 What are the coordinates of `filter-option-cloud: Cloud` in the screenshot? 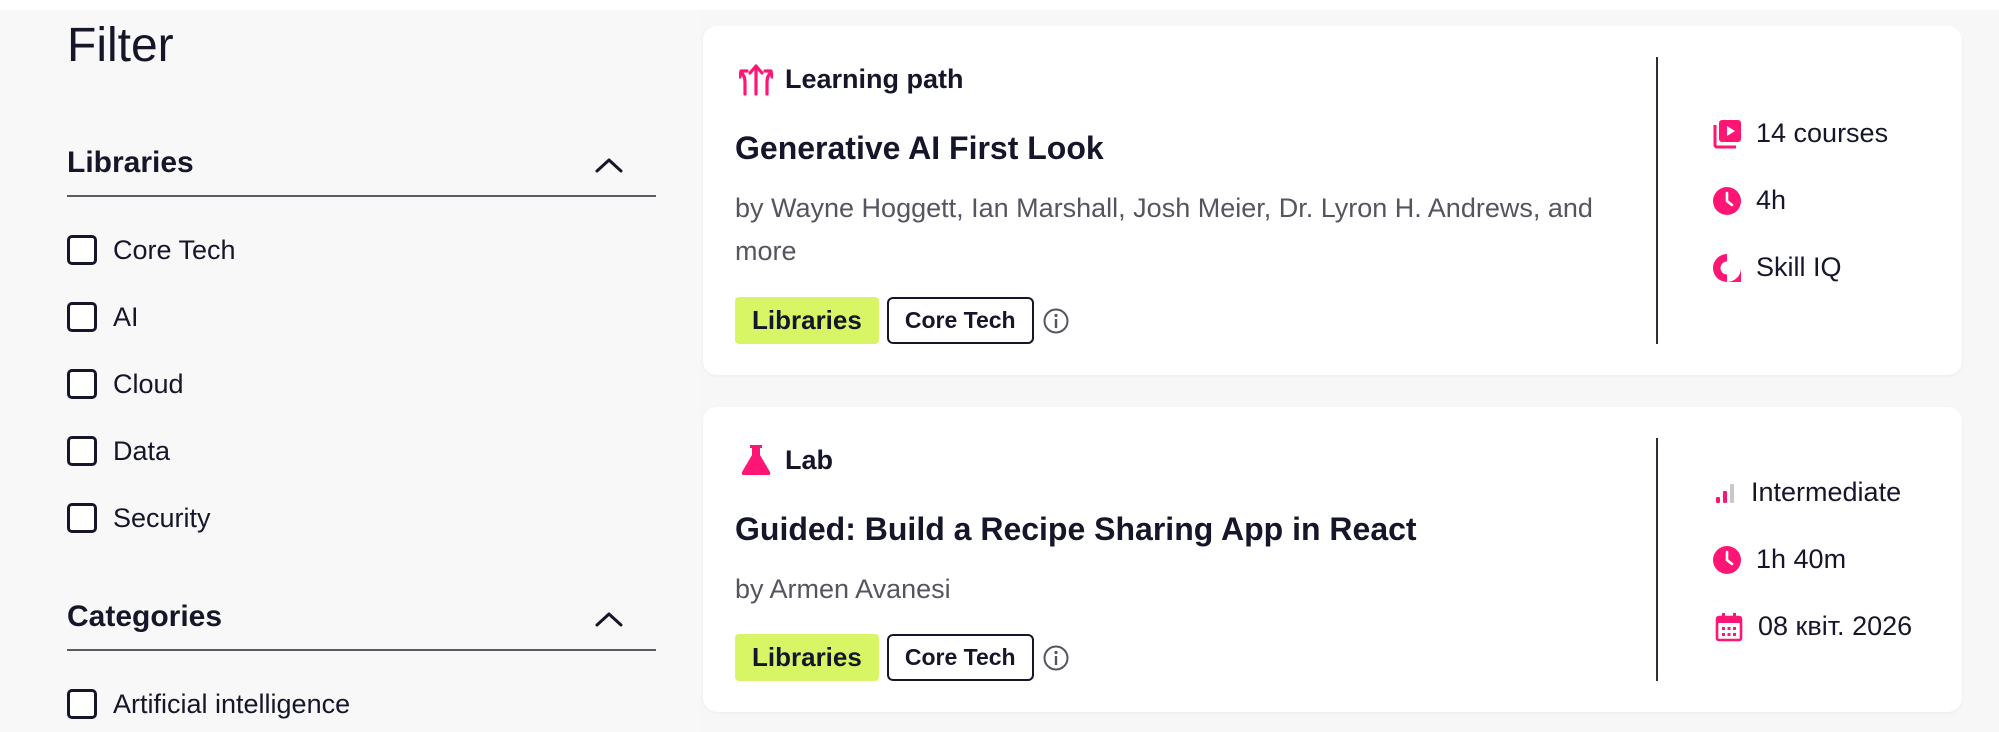 It's located at (125, 384).